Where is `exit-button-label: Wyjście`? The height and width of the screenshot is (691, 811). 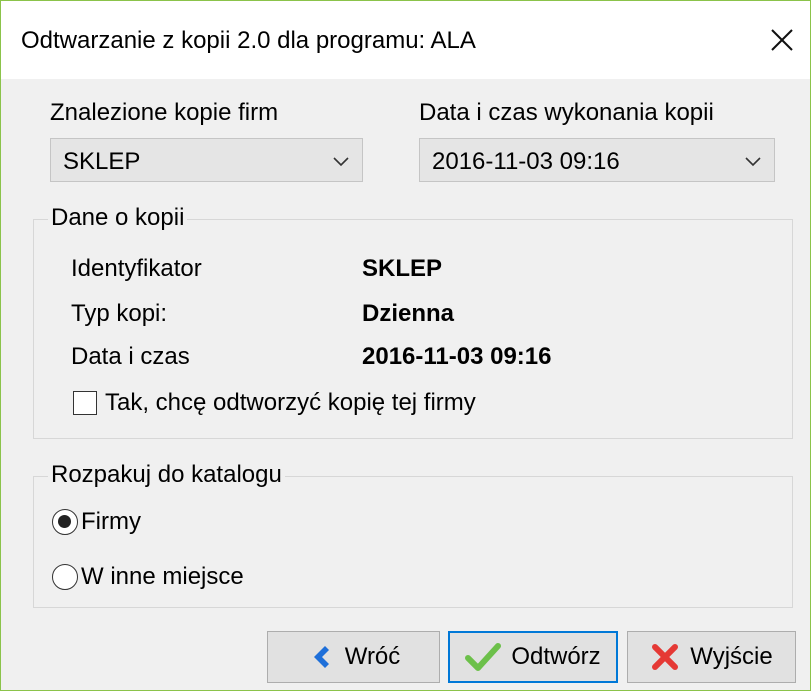 exit-button-label: Wyjście is located at coordinates (731, 656).